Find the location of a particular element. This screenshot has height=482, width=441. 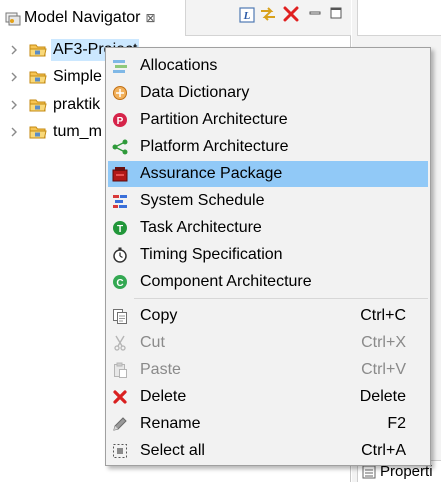

component-architecture-icon: C is located at coordinates (120, 282).